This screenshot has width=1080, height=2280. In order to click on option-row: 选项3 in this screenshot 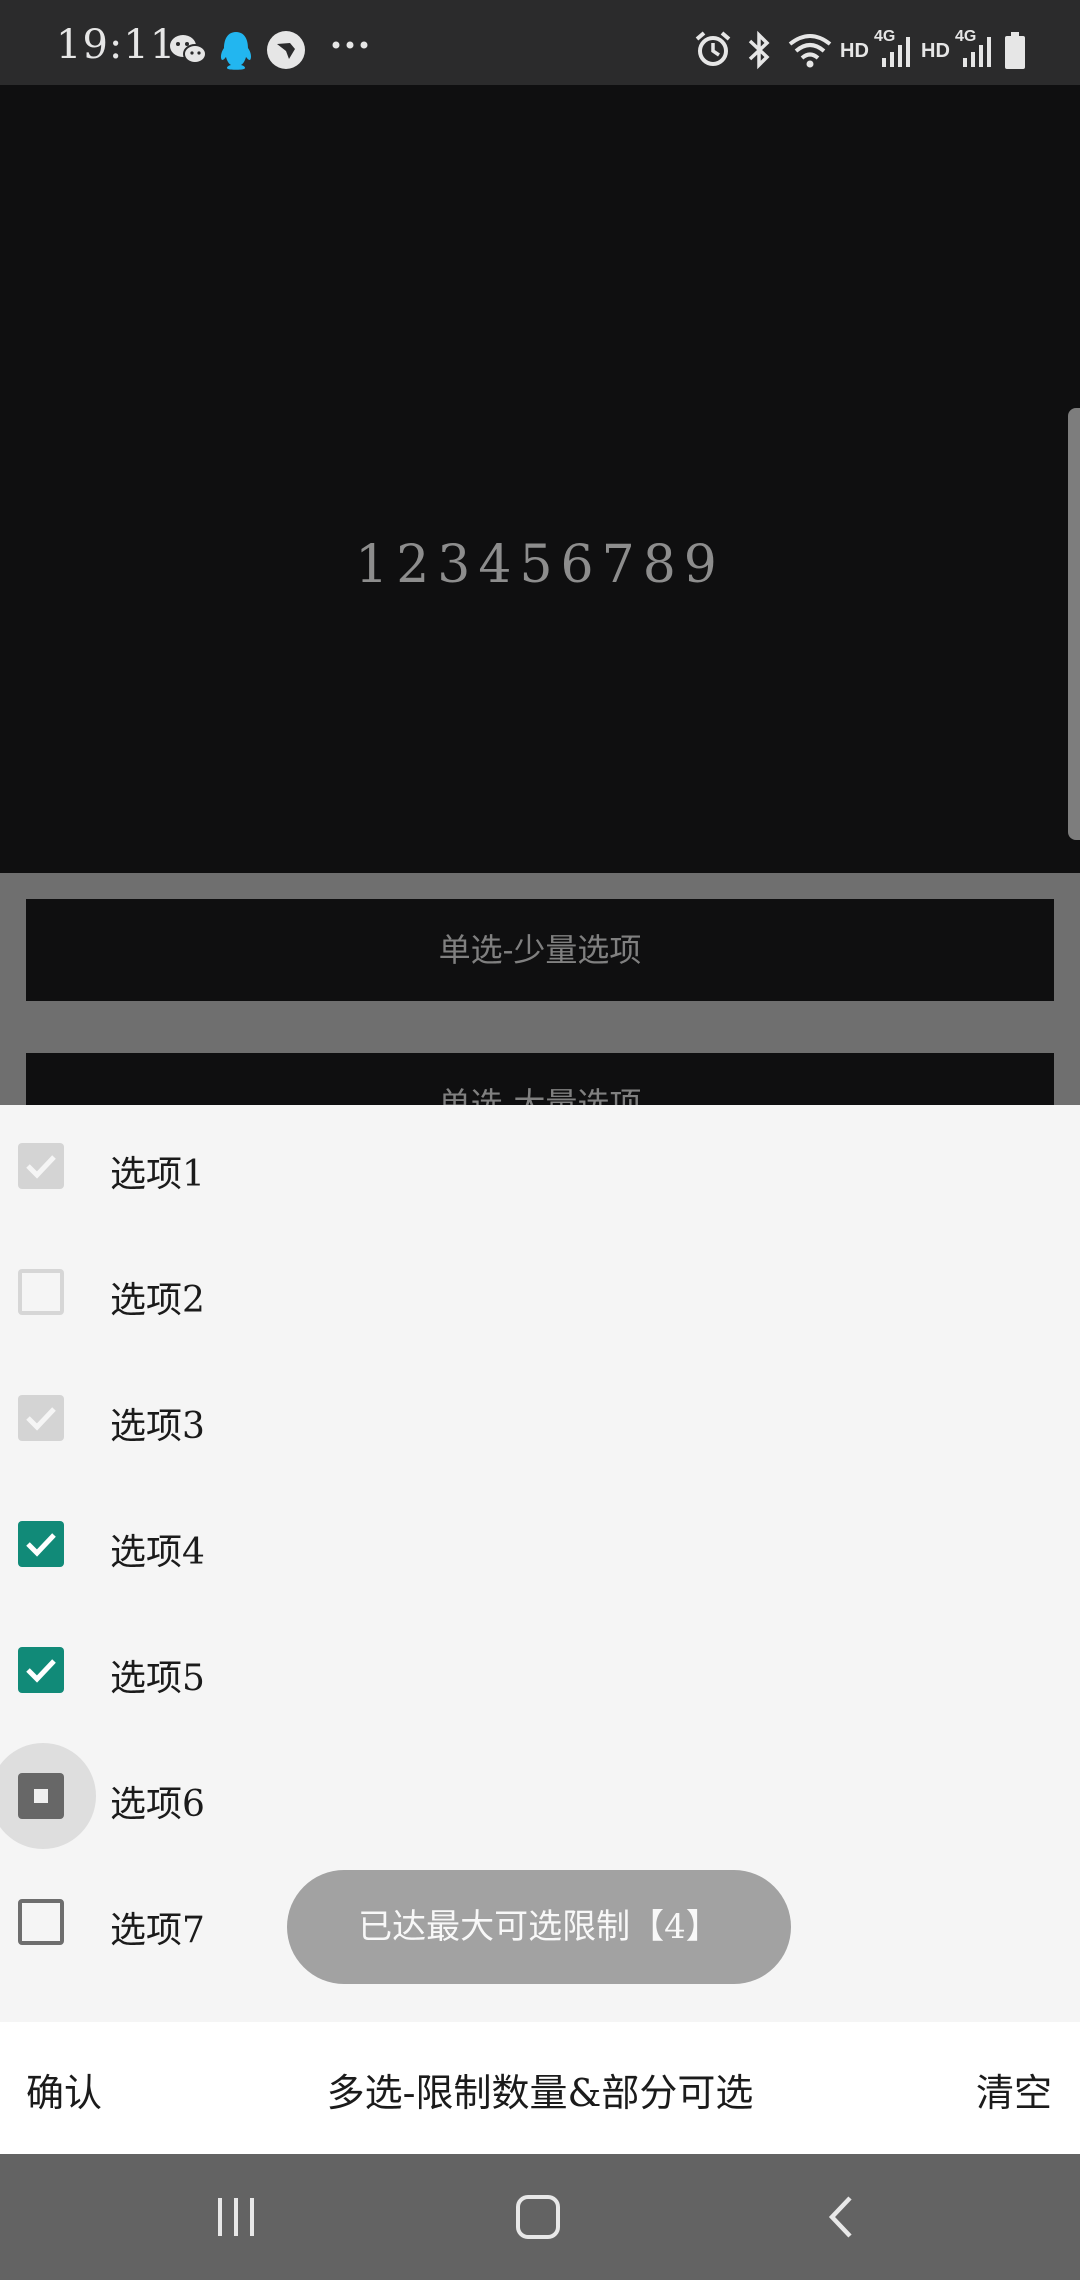, I will do `click(540, 1420)`.